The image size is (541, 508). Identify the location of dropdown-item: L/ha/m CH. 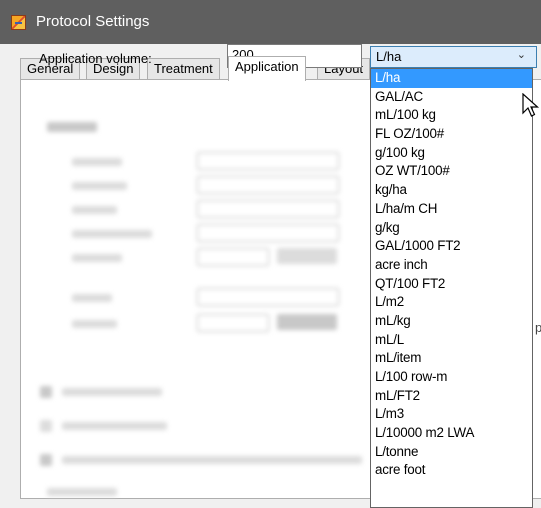
(451, 209).